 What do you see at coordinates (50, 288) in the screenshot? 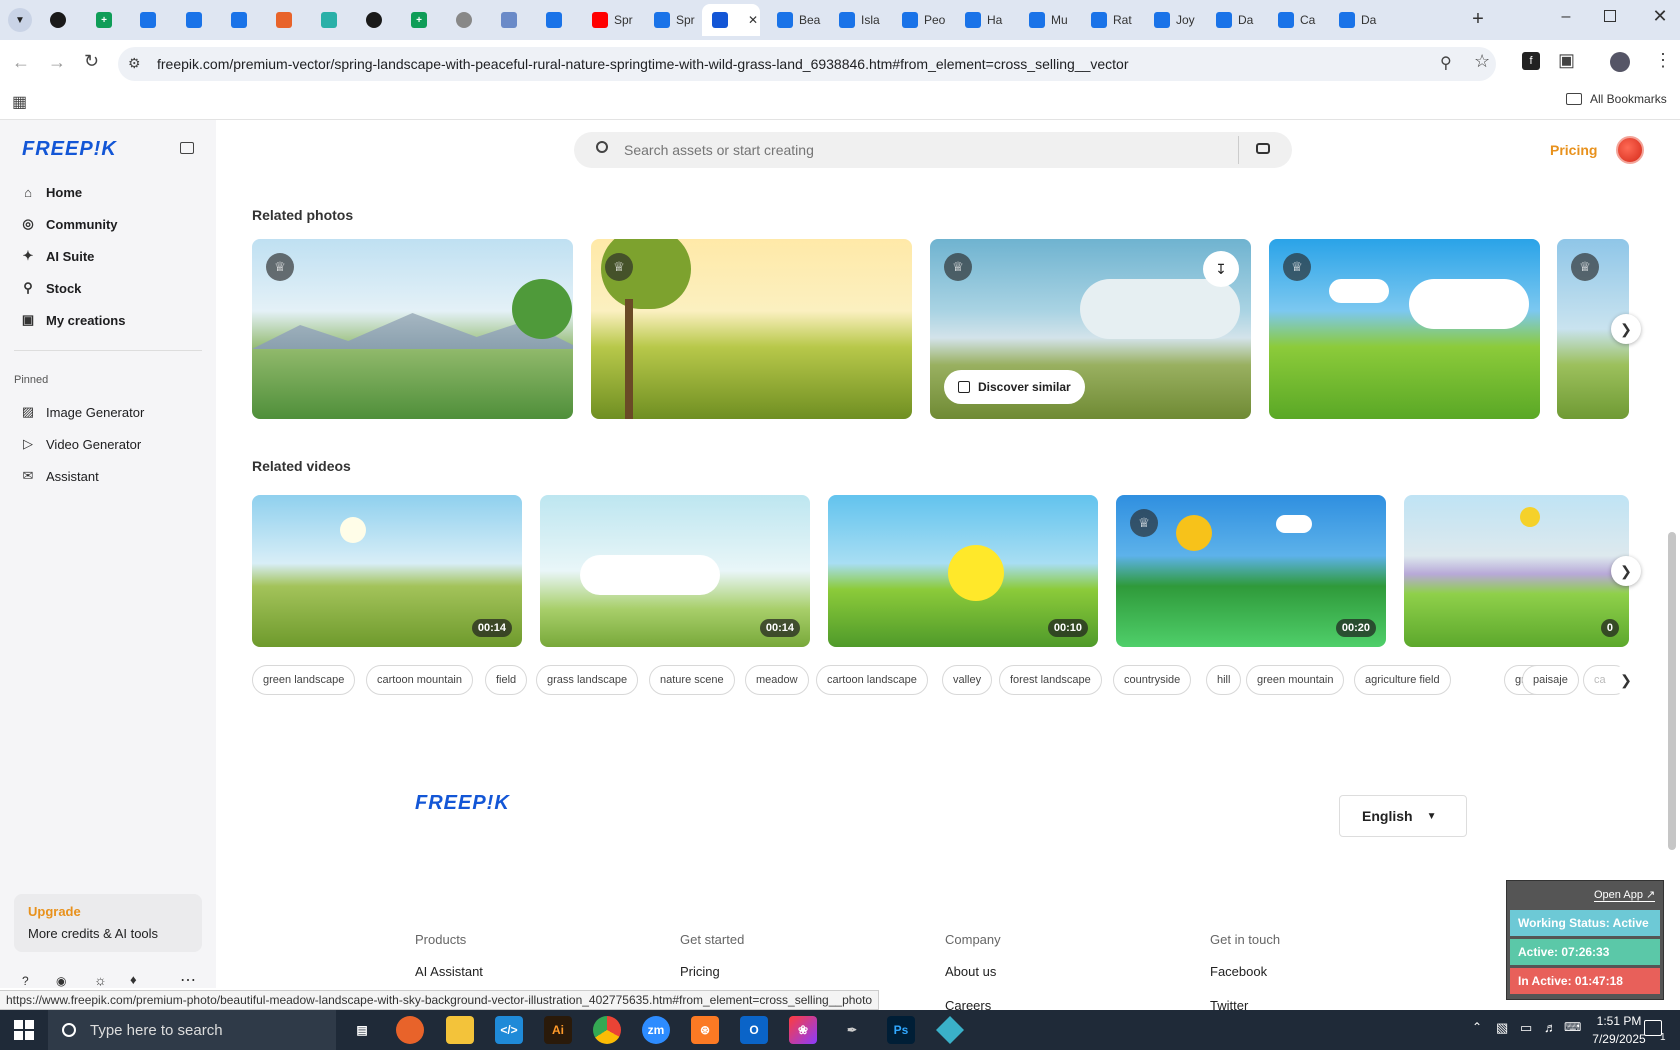
I see `sidebar-item-stock: ⚲ Stock` at bounding box center [50, 288].